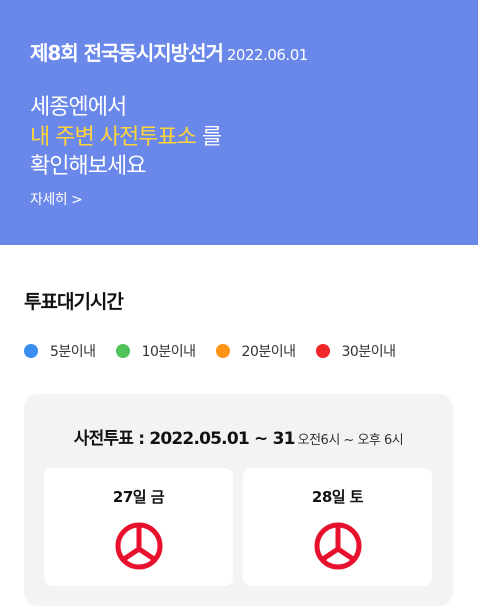 This screenshot has height=612, width=478. What do you see at coordinates (78, 107) in the screenshot?
I see `banner-line-1: 세종엔에서` at bounding box center [78, 107].